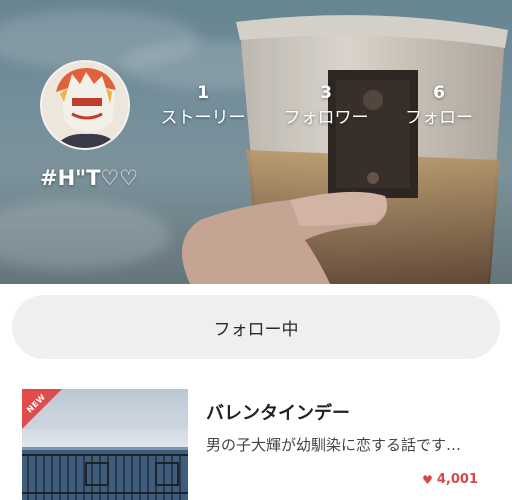  Describe the element at coordinates (427, 479) in the screenshot. I see `heart-icon: ♥` at that location.